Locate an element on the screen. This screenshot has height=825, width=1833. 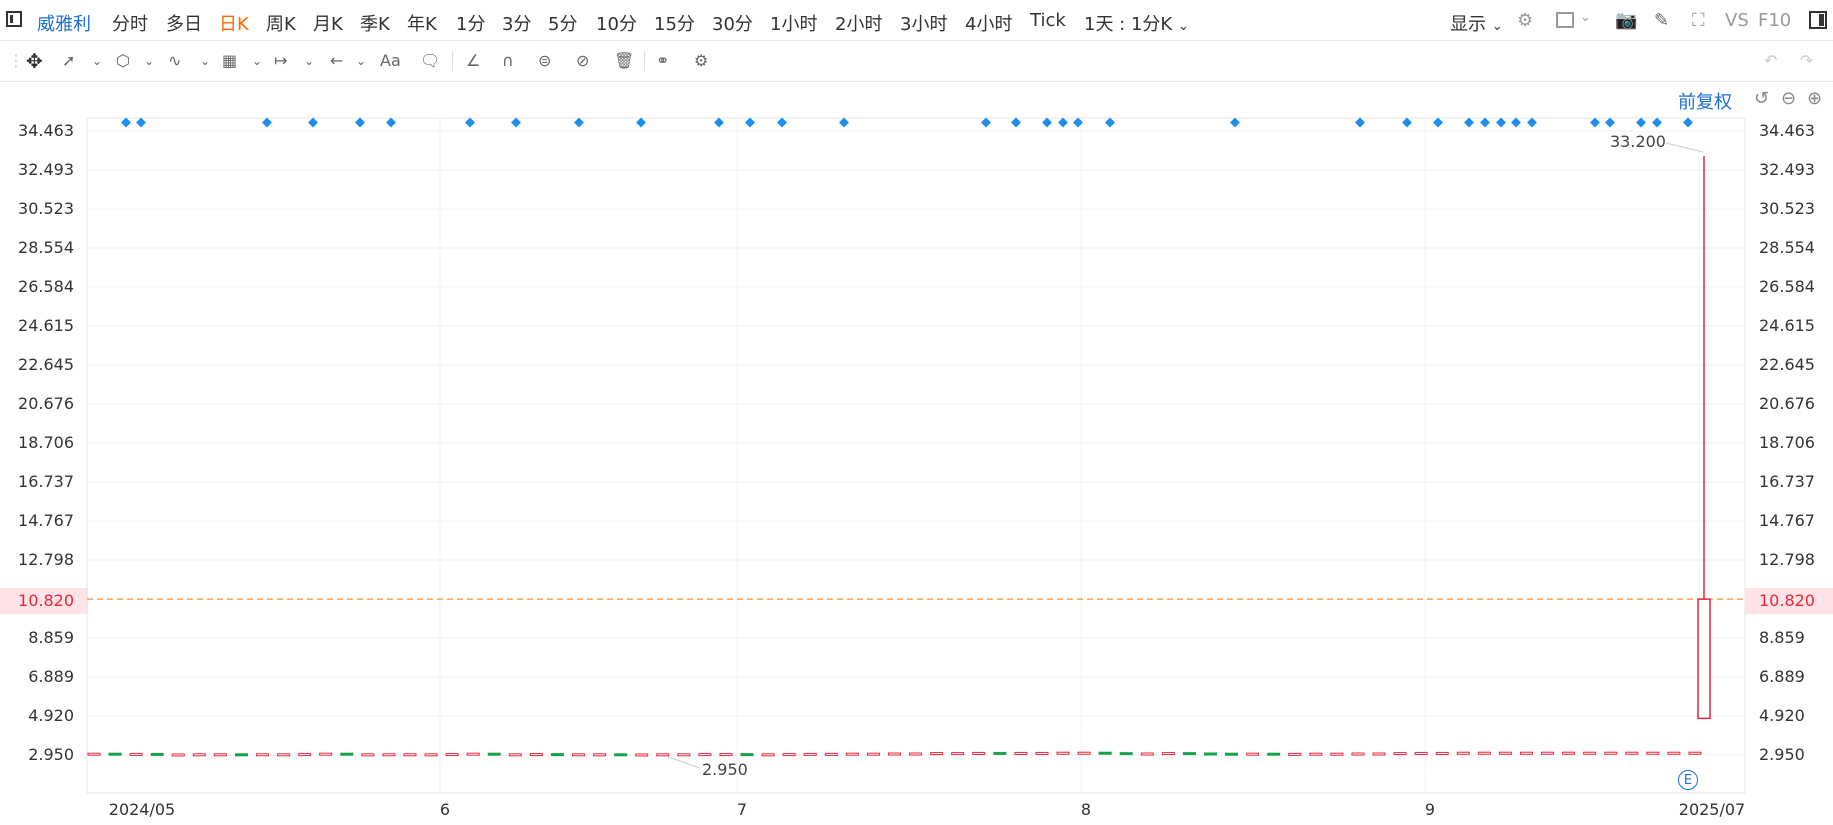
reset-chart-icon: ↺ is located at coordinates (1761, 98).